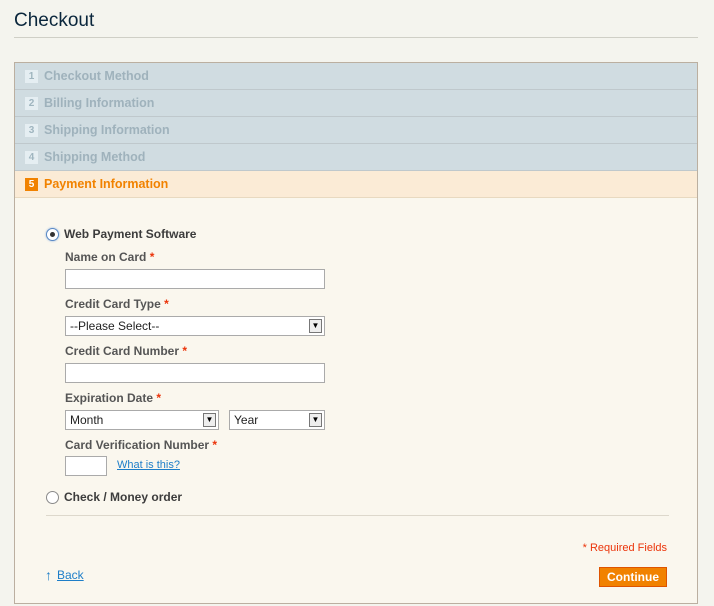  Describe the element at coordinates (356, 103) in the screenshot. I see `step-billing-information: 2 Billing Information` at that location.